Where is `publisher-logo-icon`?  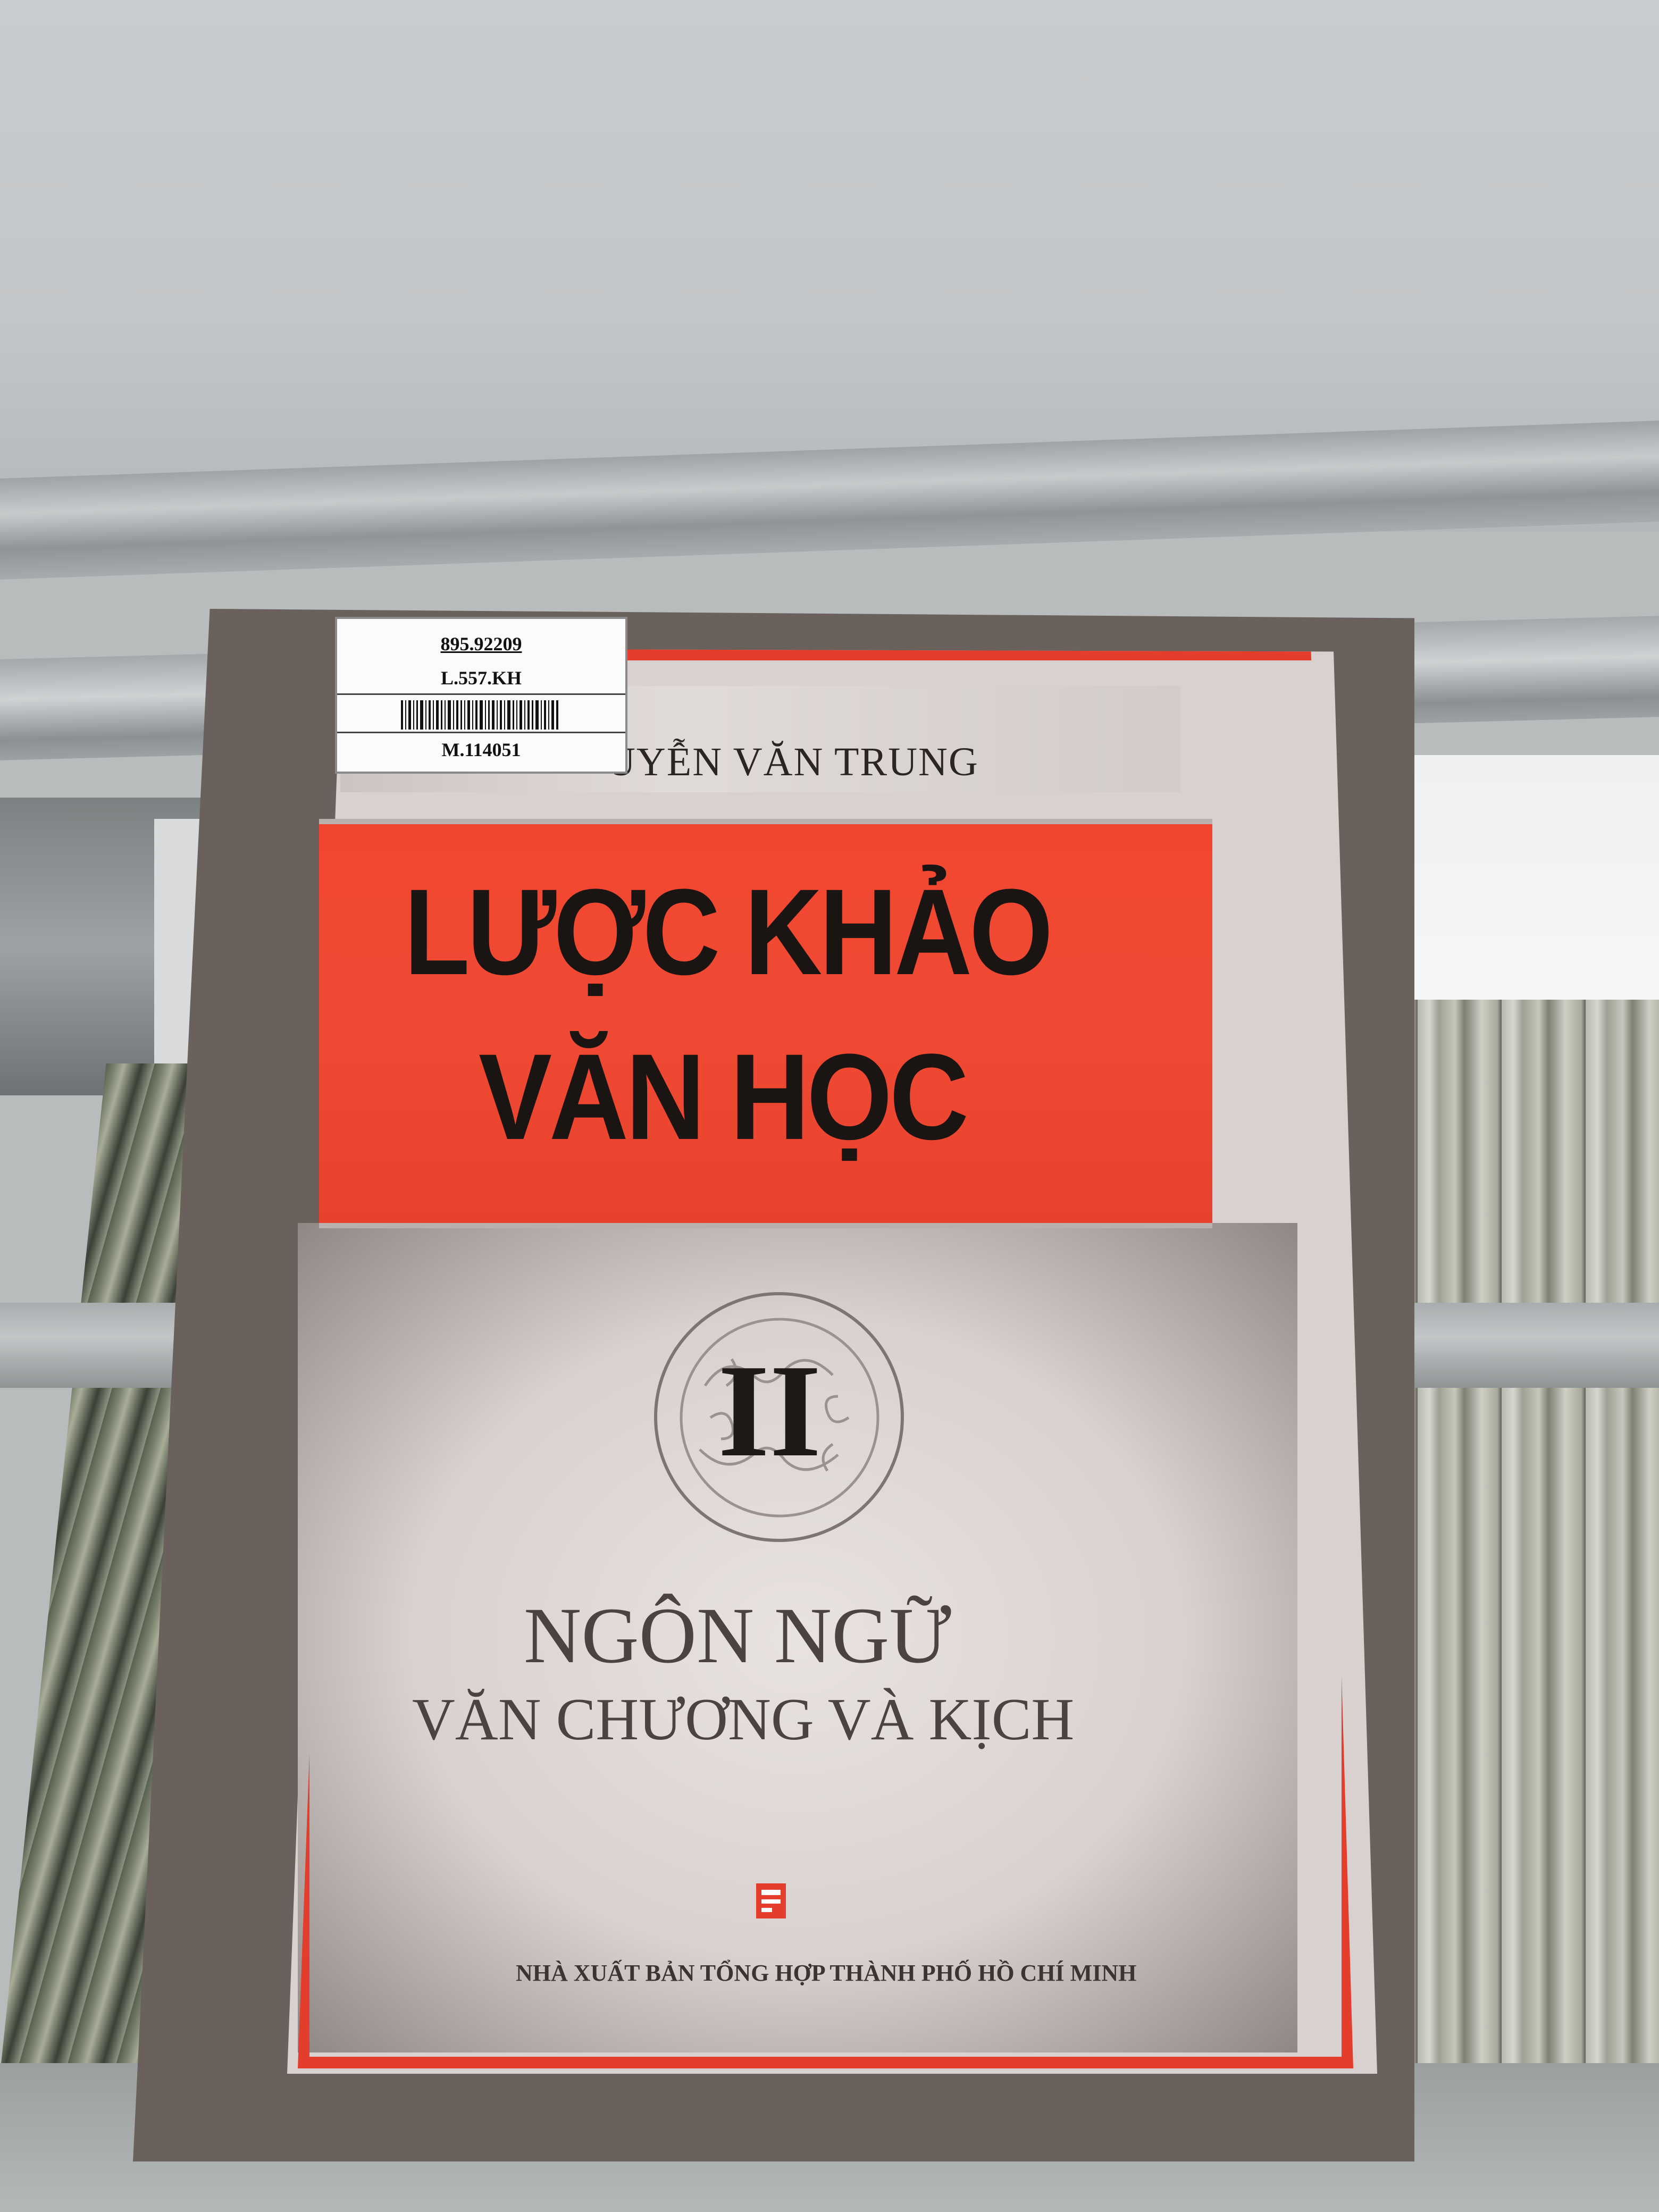 publisher-logo-icon is located at coordinates (771, 1900).